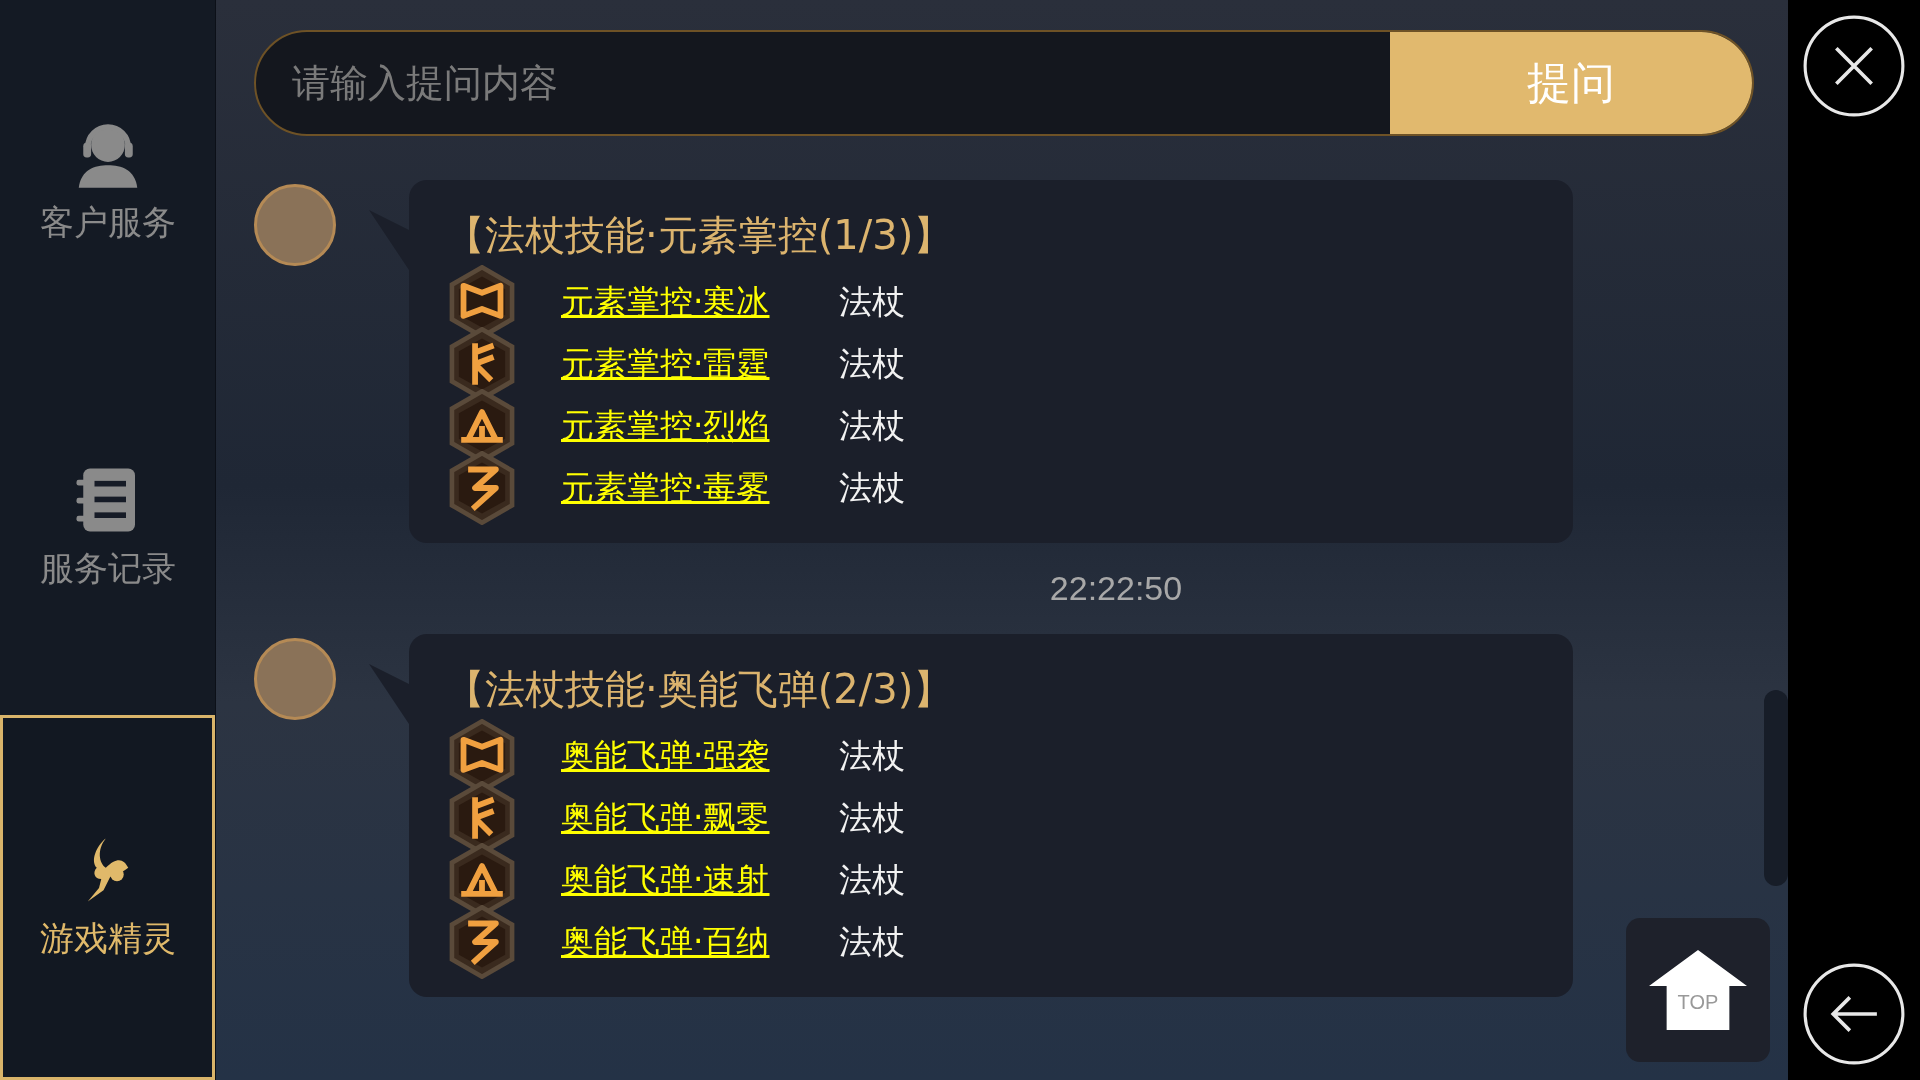 Image resolution: width=1920 pixels, height=1080 pixels. I want to click on timestamp: 22:22:50, so click(1116, 588).